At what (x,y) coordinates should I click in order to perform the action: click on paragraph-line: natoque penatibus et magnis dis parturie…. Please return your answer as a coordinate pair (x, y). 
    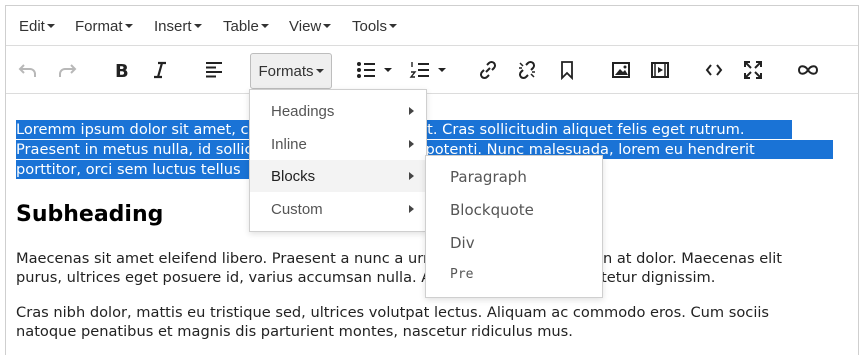
    Looking at the image, I should click on (294, 331).